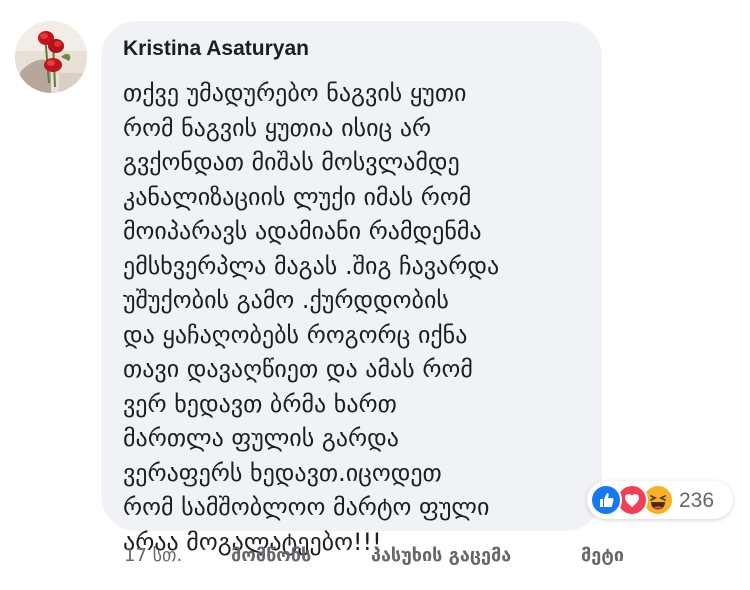 The image size is (750, 590). What do you see at coordinates (306, 507) in the screenshot?
I see `comment-line: რომ სამშობლოო მარტო ფული` at bounding box center [306, 507].